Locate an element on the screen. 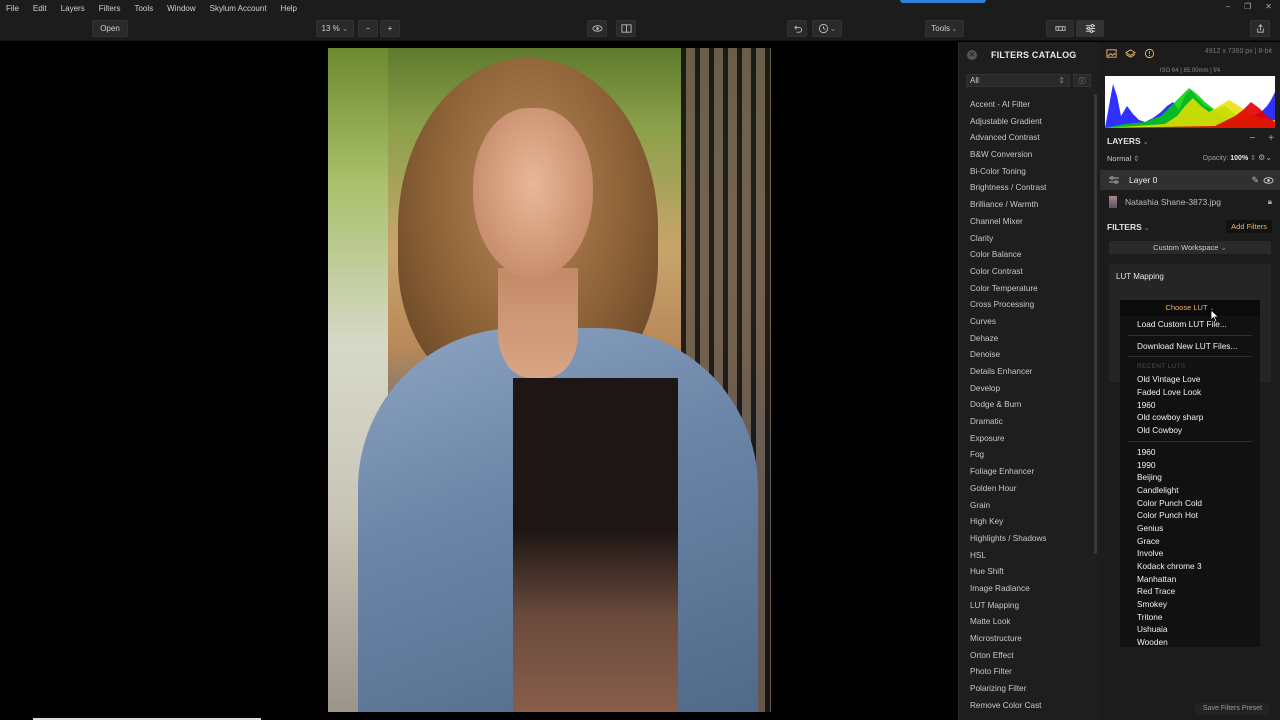 The height and width of the screenshot is (720, 1280). catalog-filter-item: Details Enhancer is located at coordinates (1008, 372).